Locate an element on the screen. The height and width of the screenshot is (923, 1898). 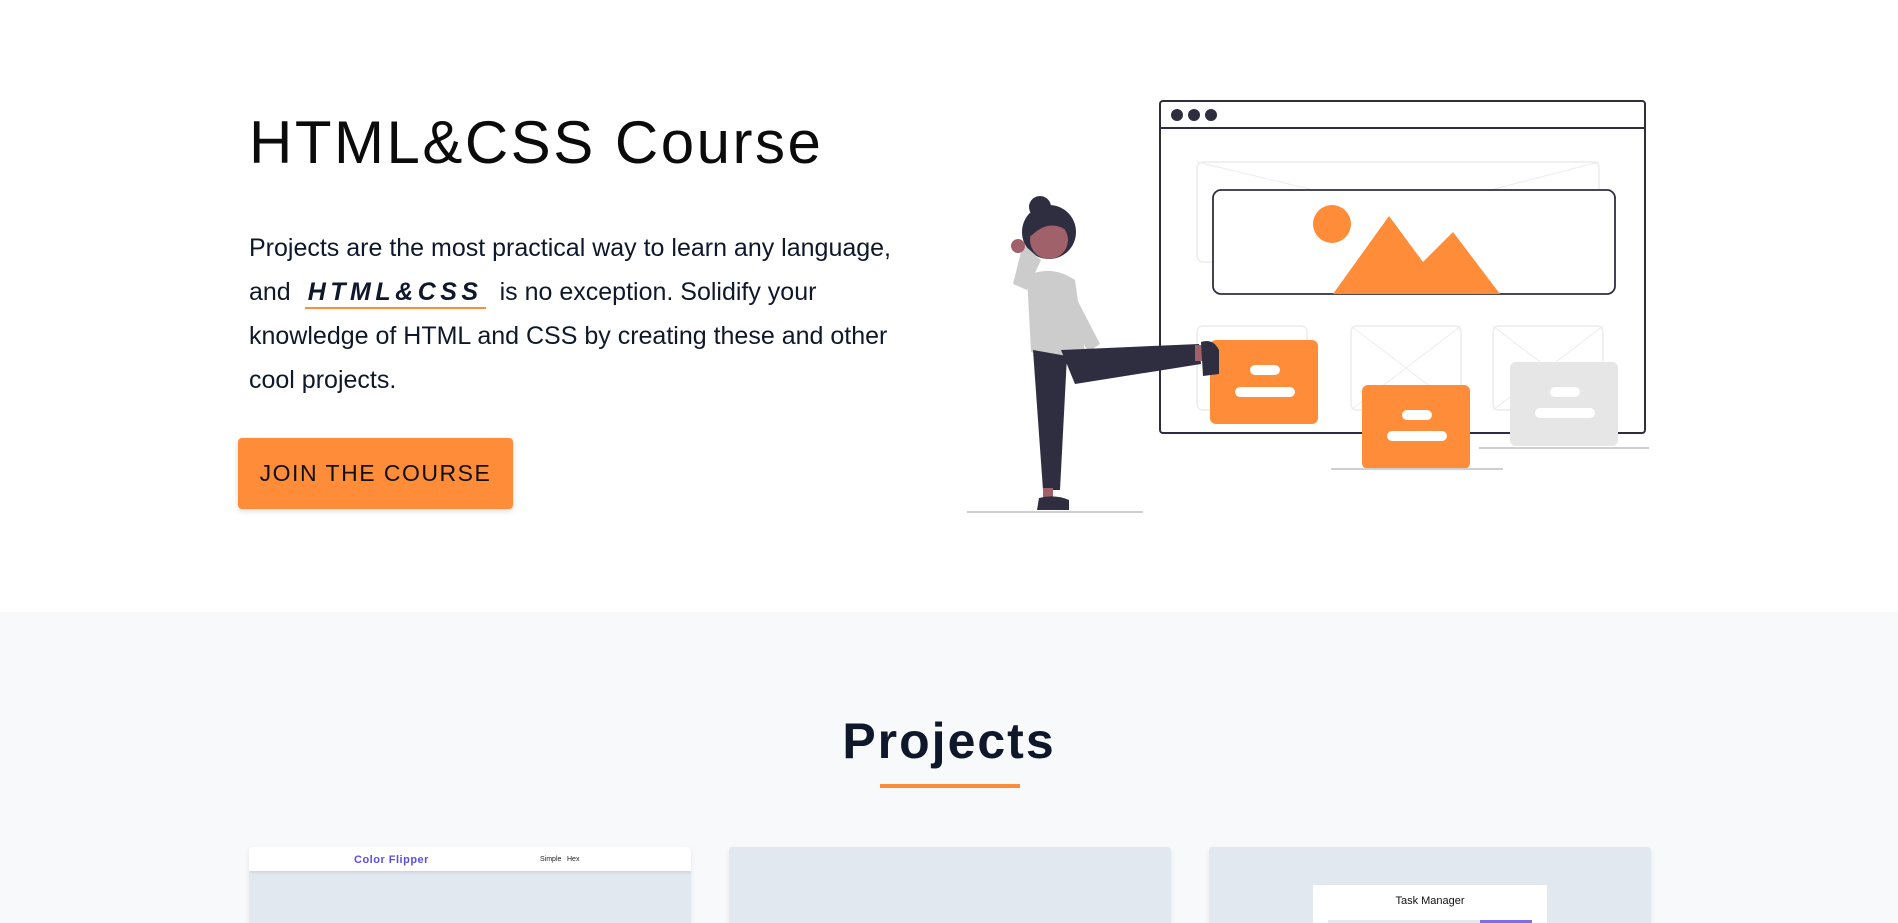
join-course-button: JOIN THE COURSE is located at coordinates (375, 473).